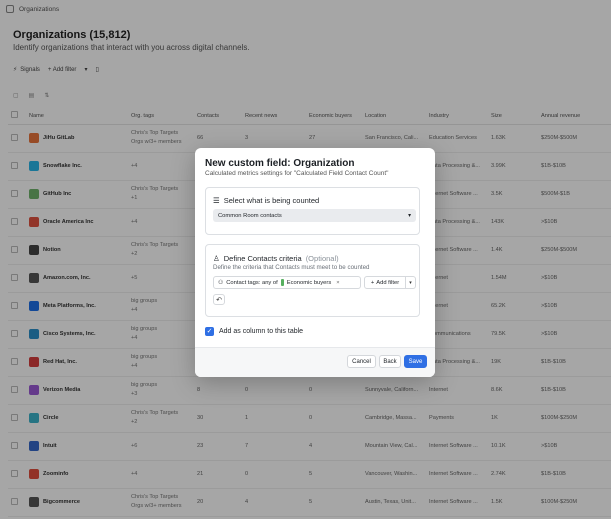  Describe the element at coordinates (415, 361) in the screenshot. I see `save-button: Save` at that location.